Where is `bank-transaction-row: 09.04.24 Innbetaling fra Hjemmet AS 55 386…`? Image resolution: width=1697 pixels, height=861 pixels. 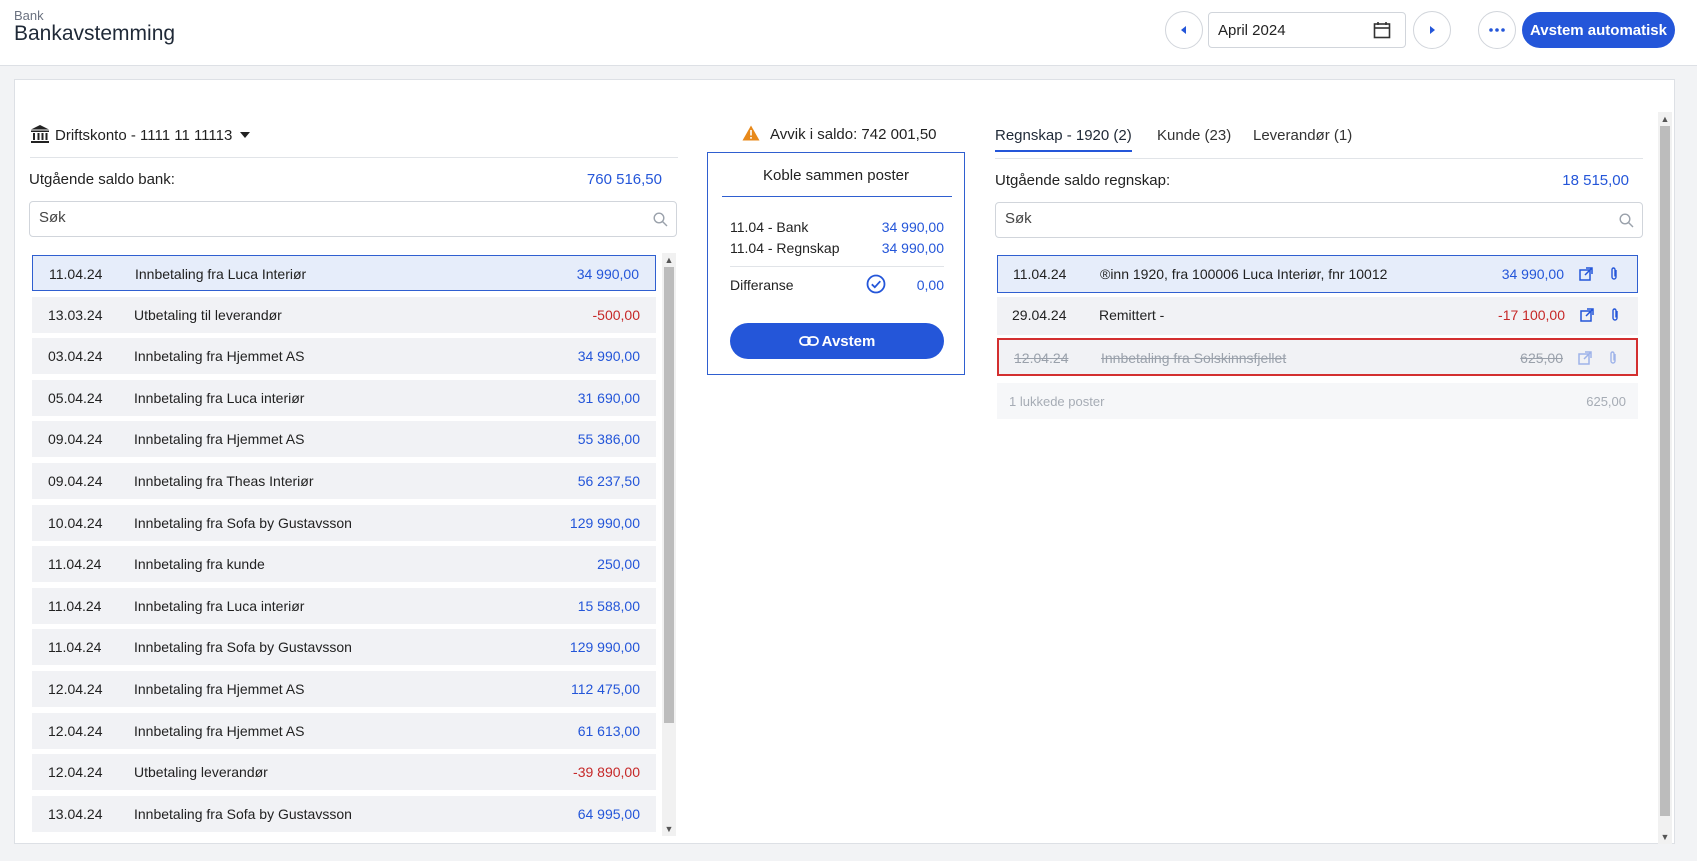 bank-transaction-row: 09.04.24 Innbetaling fra Hjemmet AS 55 386… is located at coordinates (344, 439).